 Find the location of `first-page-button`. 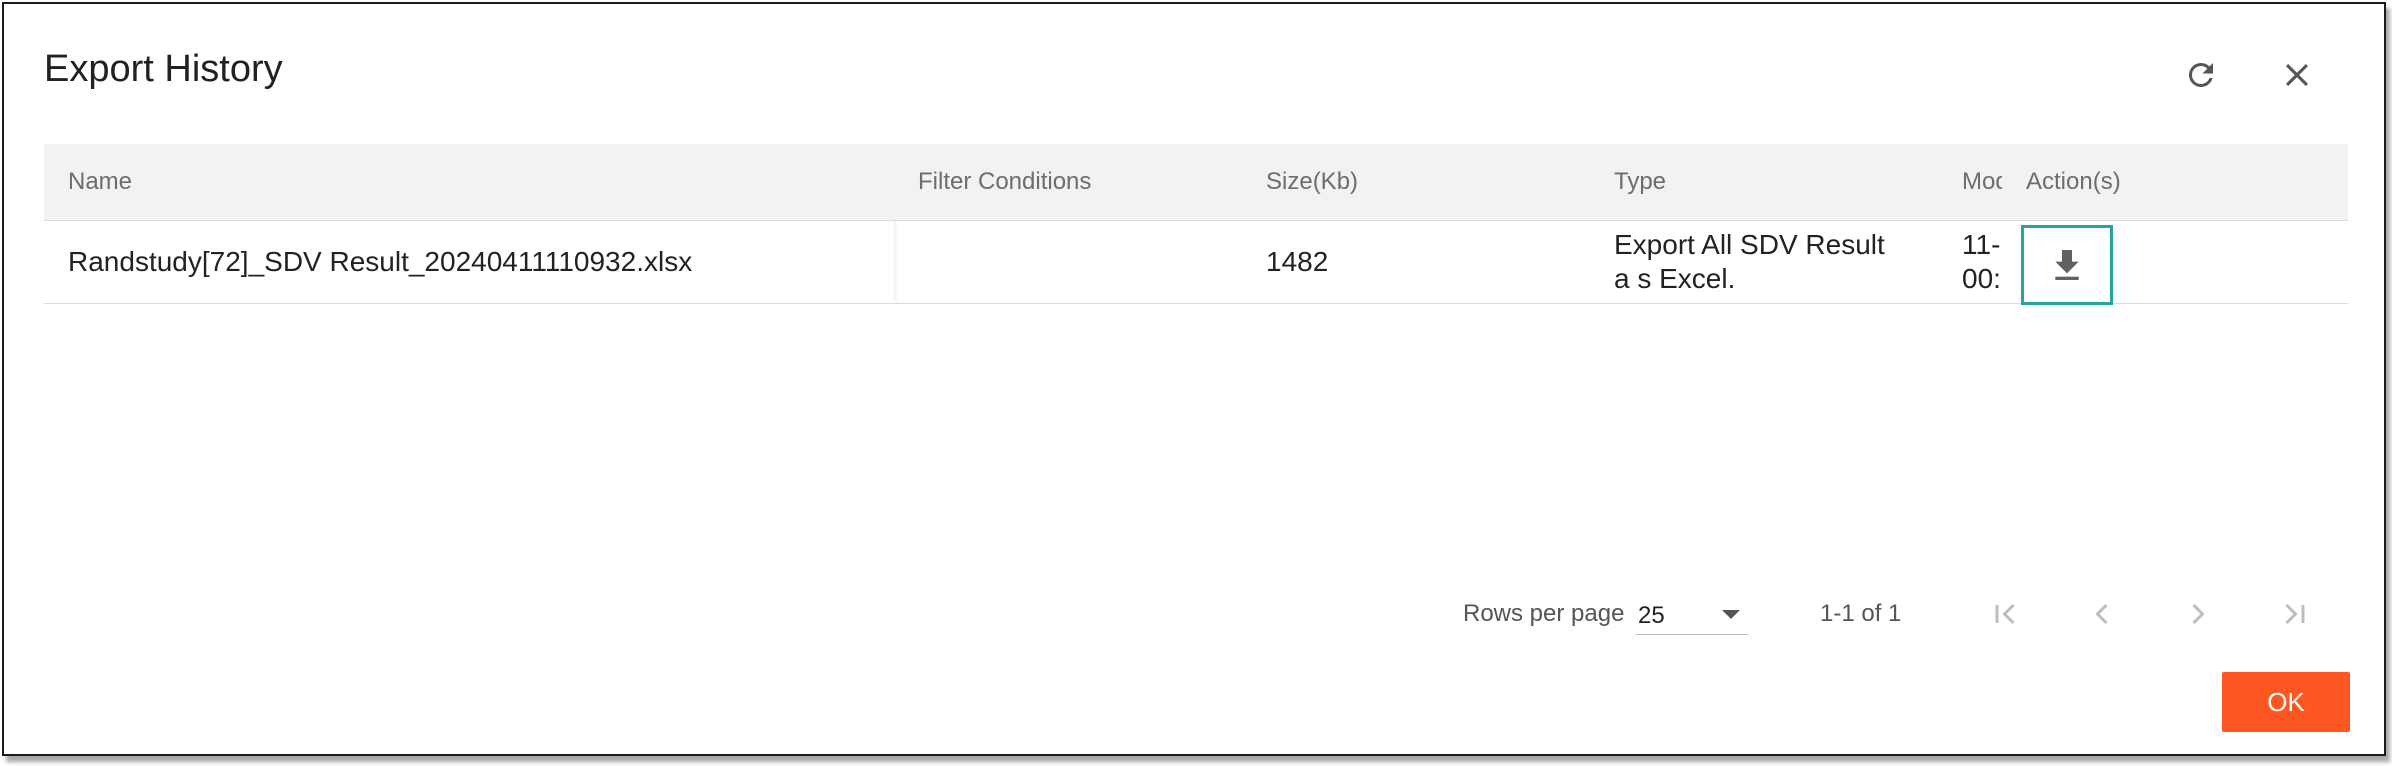

first-page-button is located at coordinates (2006, 614).